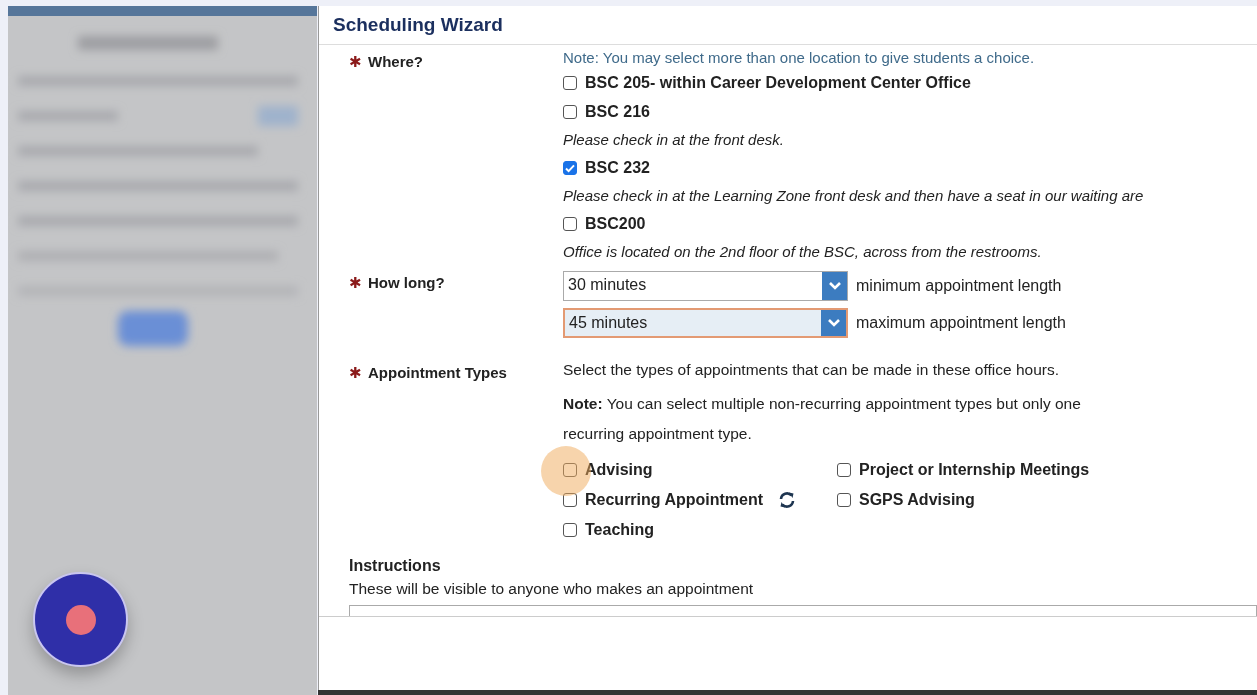 Image resolution: width=1257 pixels, height=695 pixels. What do you see at coordinates (620, 530) in the screenshot?
I see `type-label: Teaching` at bounding box center [620, 530].